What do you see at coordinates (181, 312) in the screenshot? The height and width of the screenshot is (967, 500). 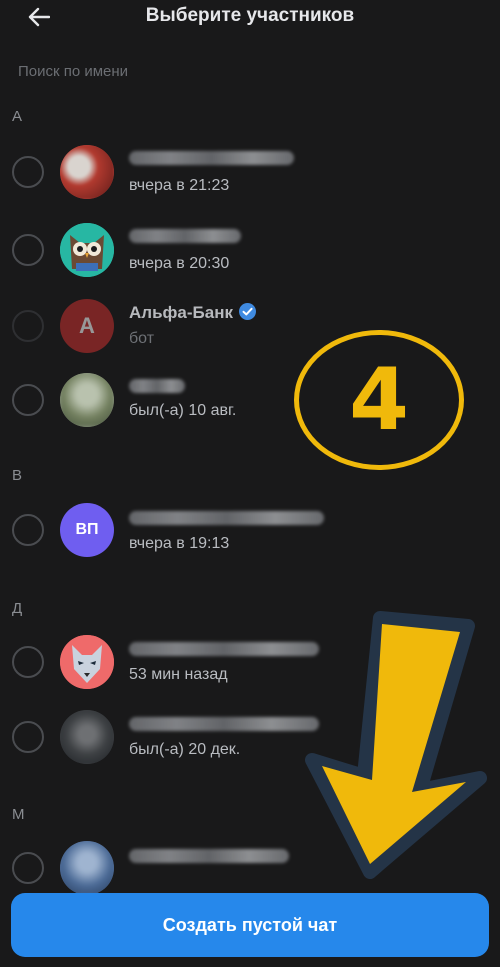 I see `contact-name-text: Альфа-Банк` at bounding box center [181, 312].